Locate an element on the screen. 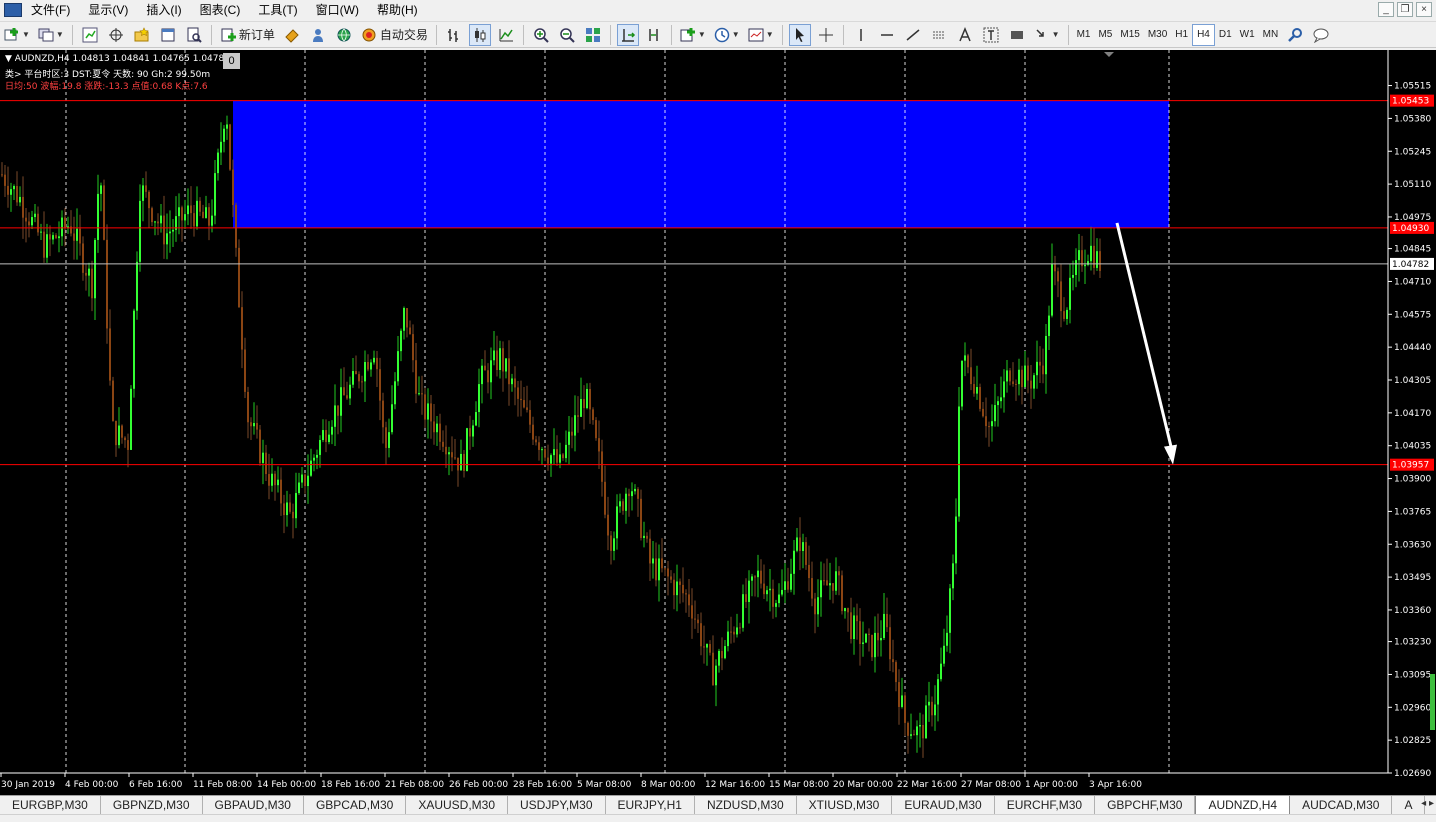 The height and width of the screenshot is (822, 1436). vertical-line-button is located at coordinates (861, 35).